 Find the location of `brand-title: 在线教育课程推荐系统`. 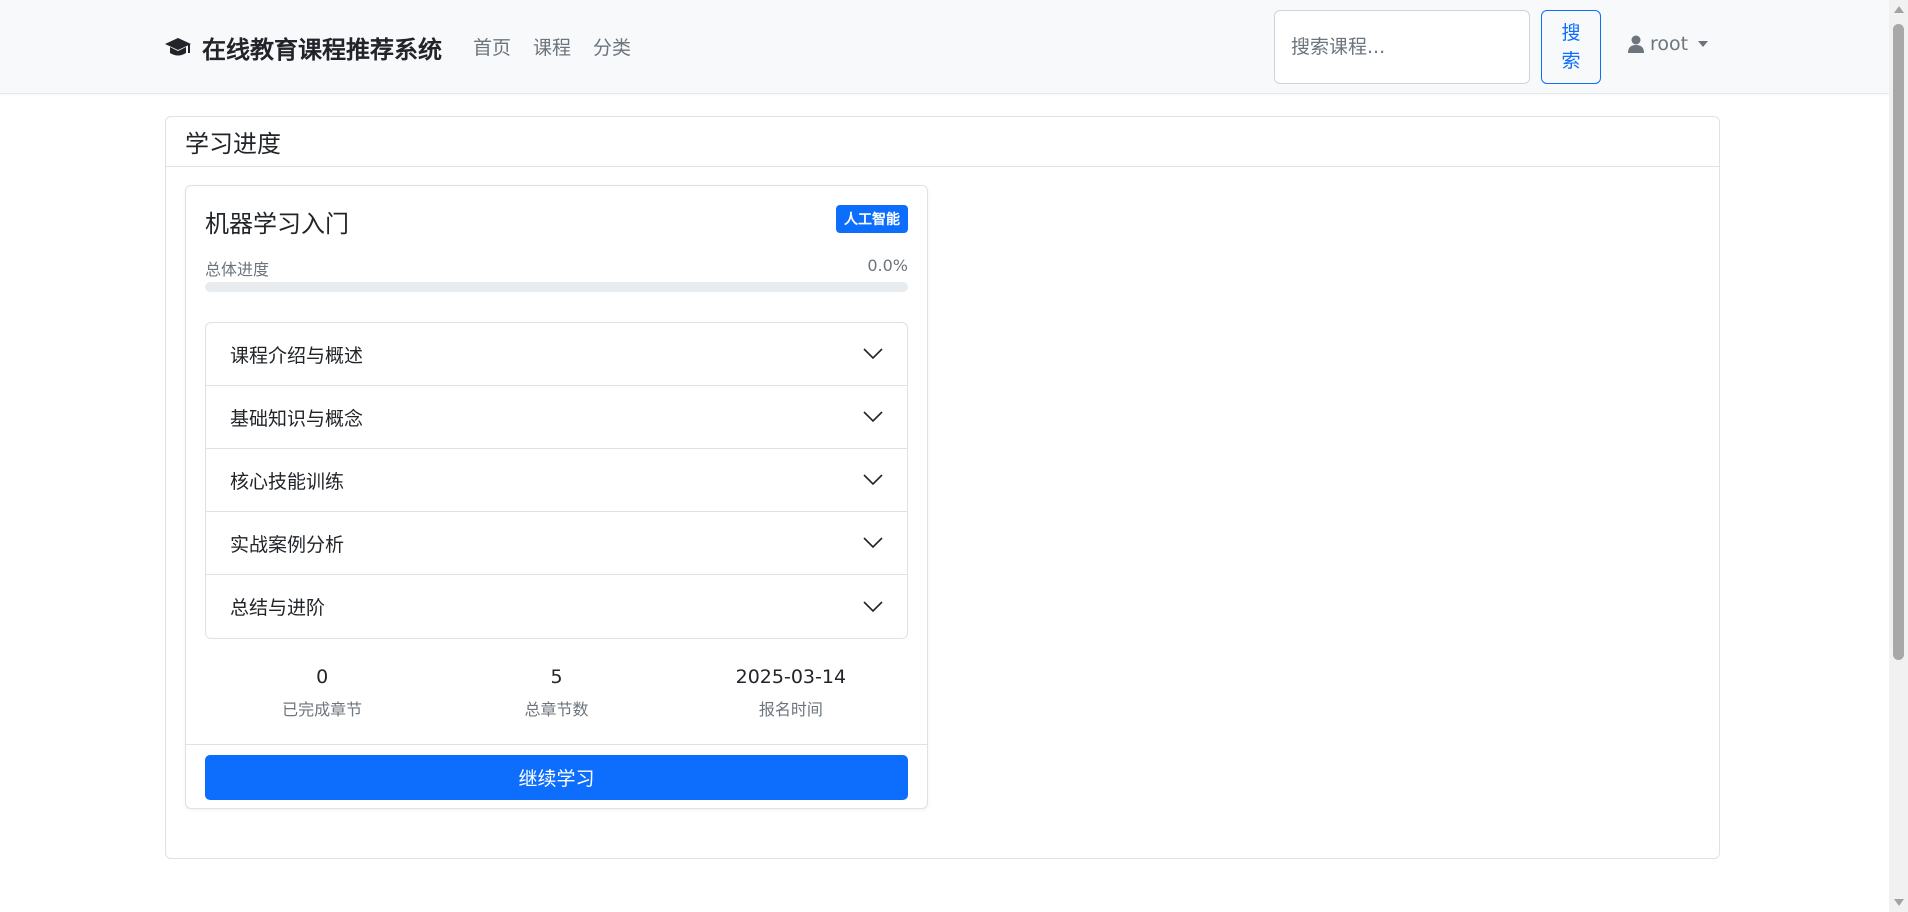

brand-title: 在线教育课程推荐系统 is located at coordinates (322, 50).